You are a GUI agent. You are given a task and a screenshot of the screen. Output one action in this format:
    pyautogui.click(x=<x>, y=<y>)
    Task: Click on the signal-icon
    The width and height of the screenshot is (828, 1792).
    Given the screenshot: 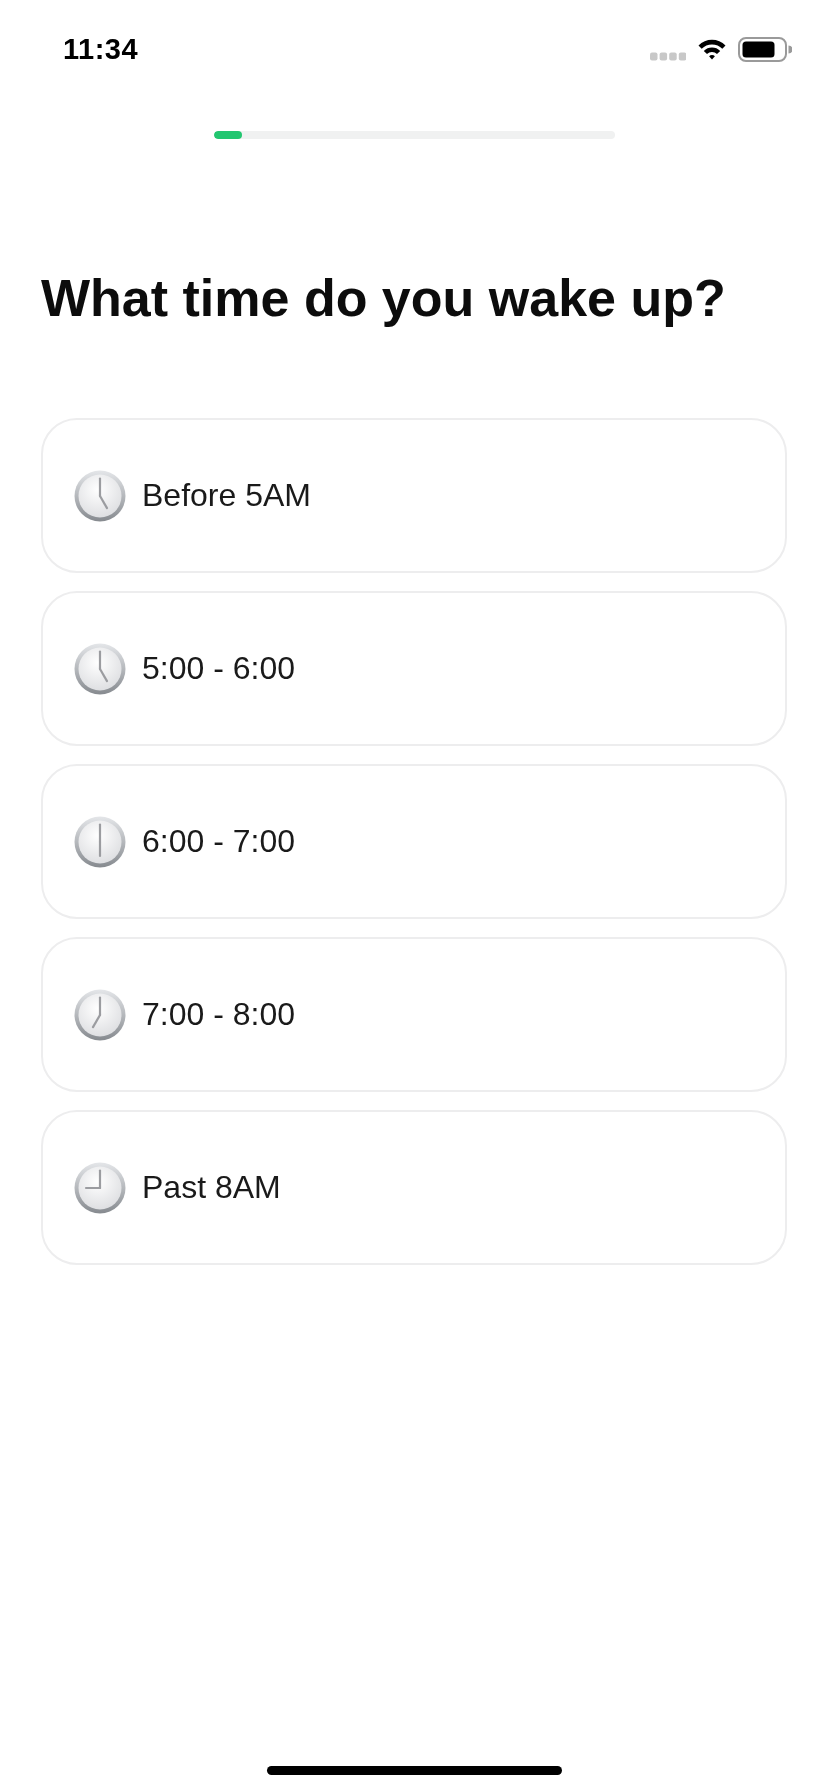 What is the action you would take?
    pyautogui.click(x=668, y=56)
    